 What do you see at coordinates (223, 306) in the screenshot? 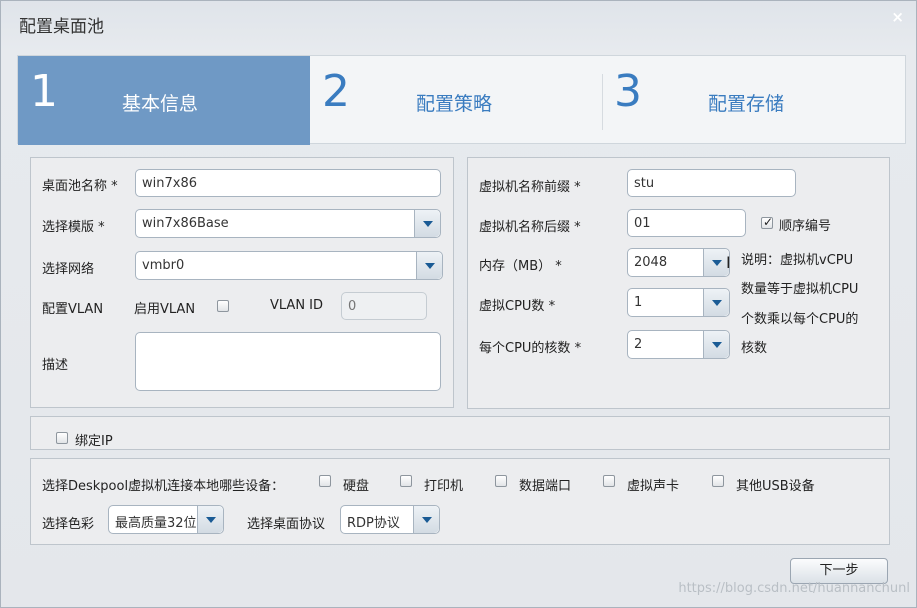
I see `enable-vlan-checkbox` at bounding box center [223, 306].